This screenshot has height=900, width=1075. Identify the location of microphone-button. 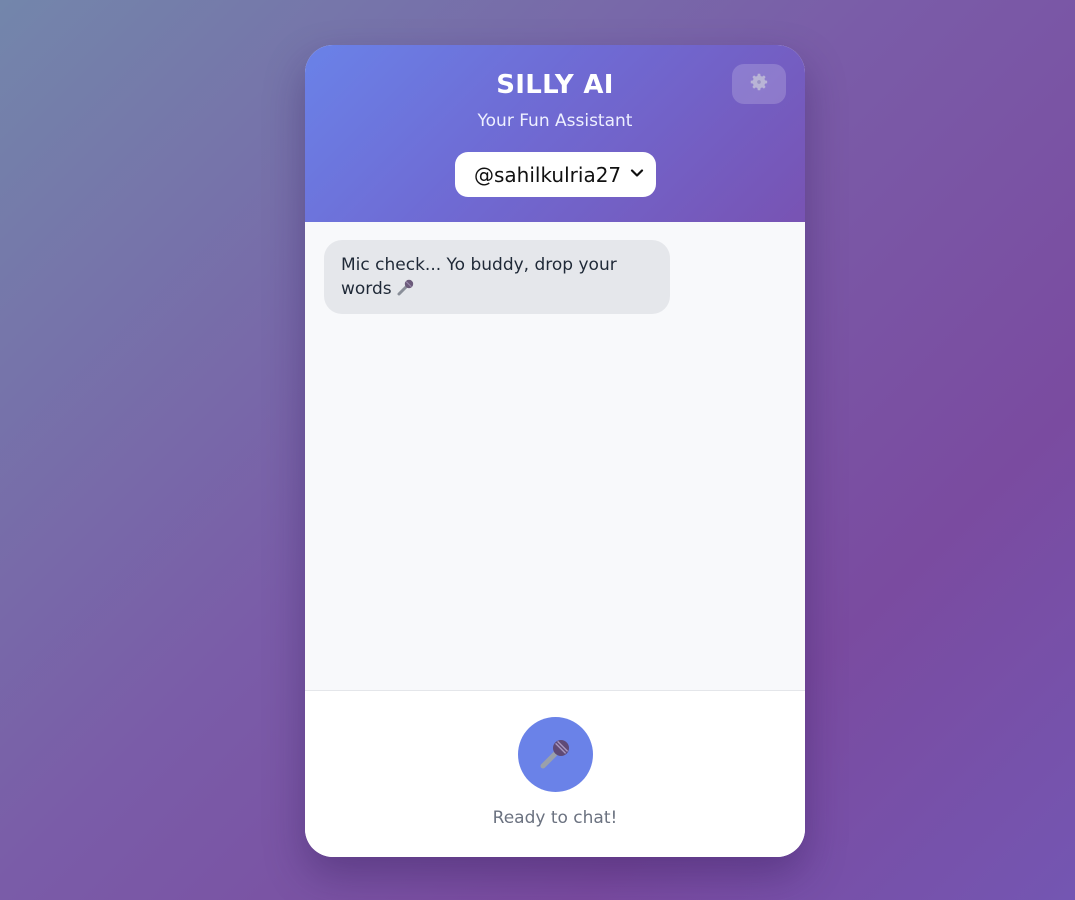
(555, 754).